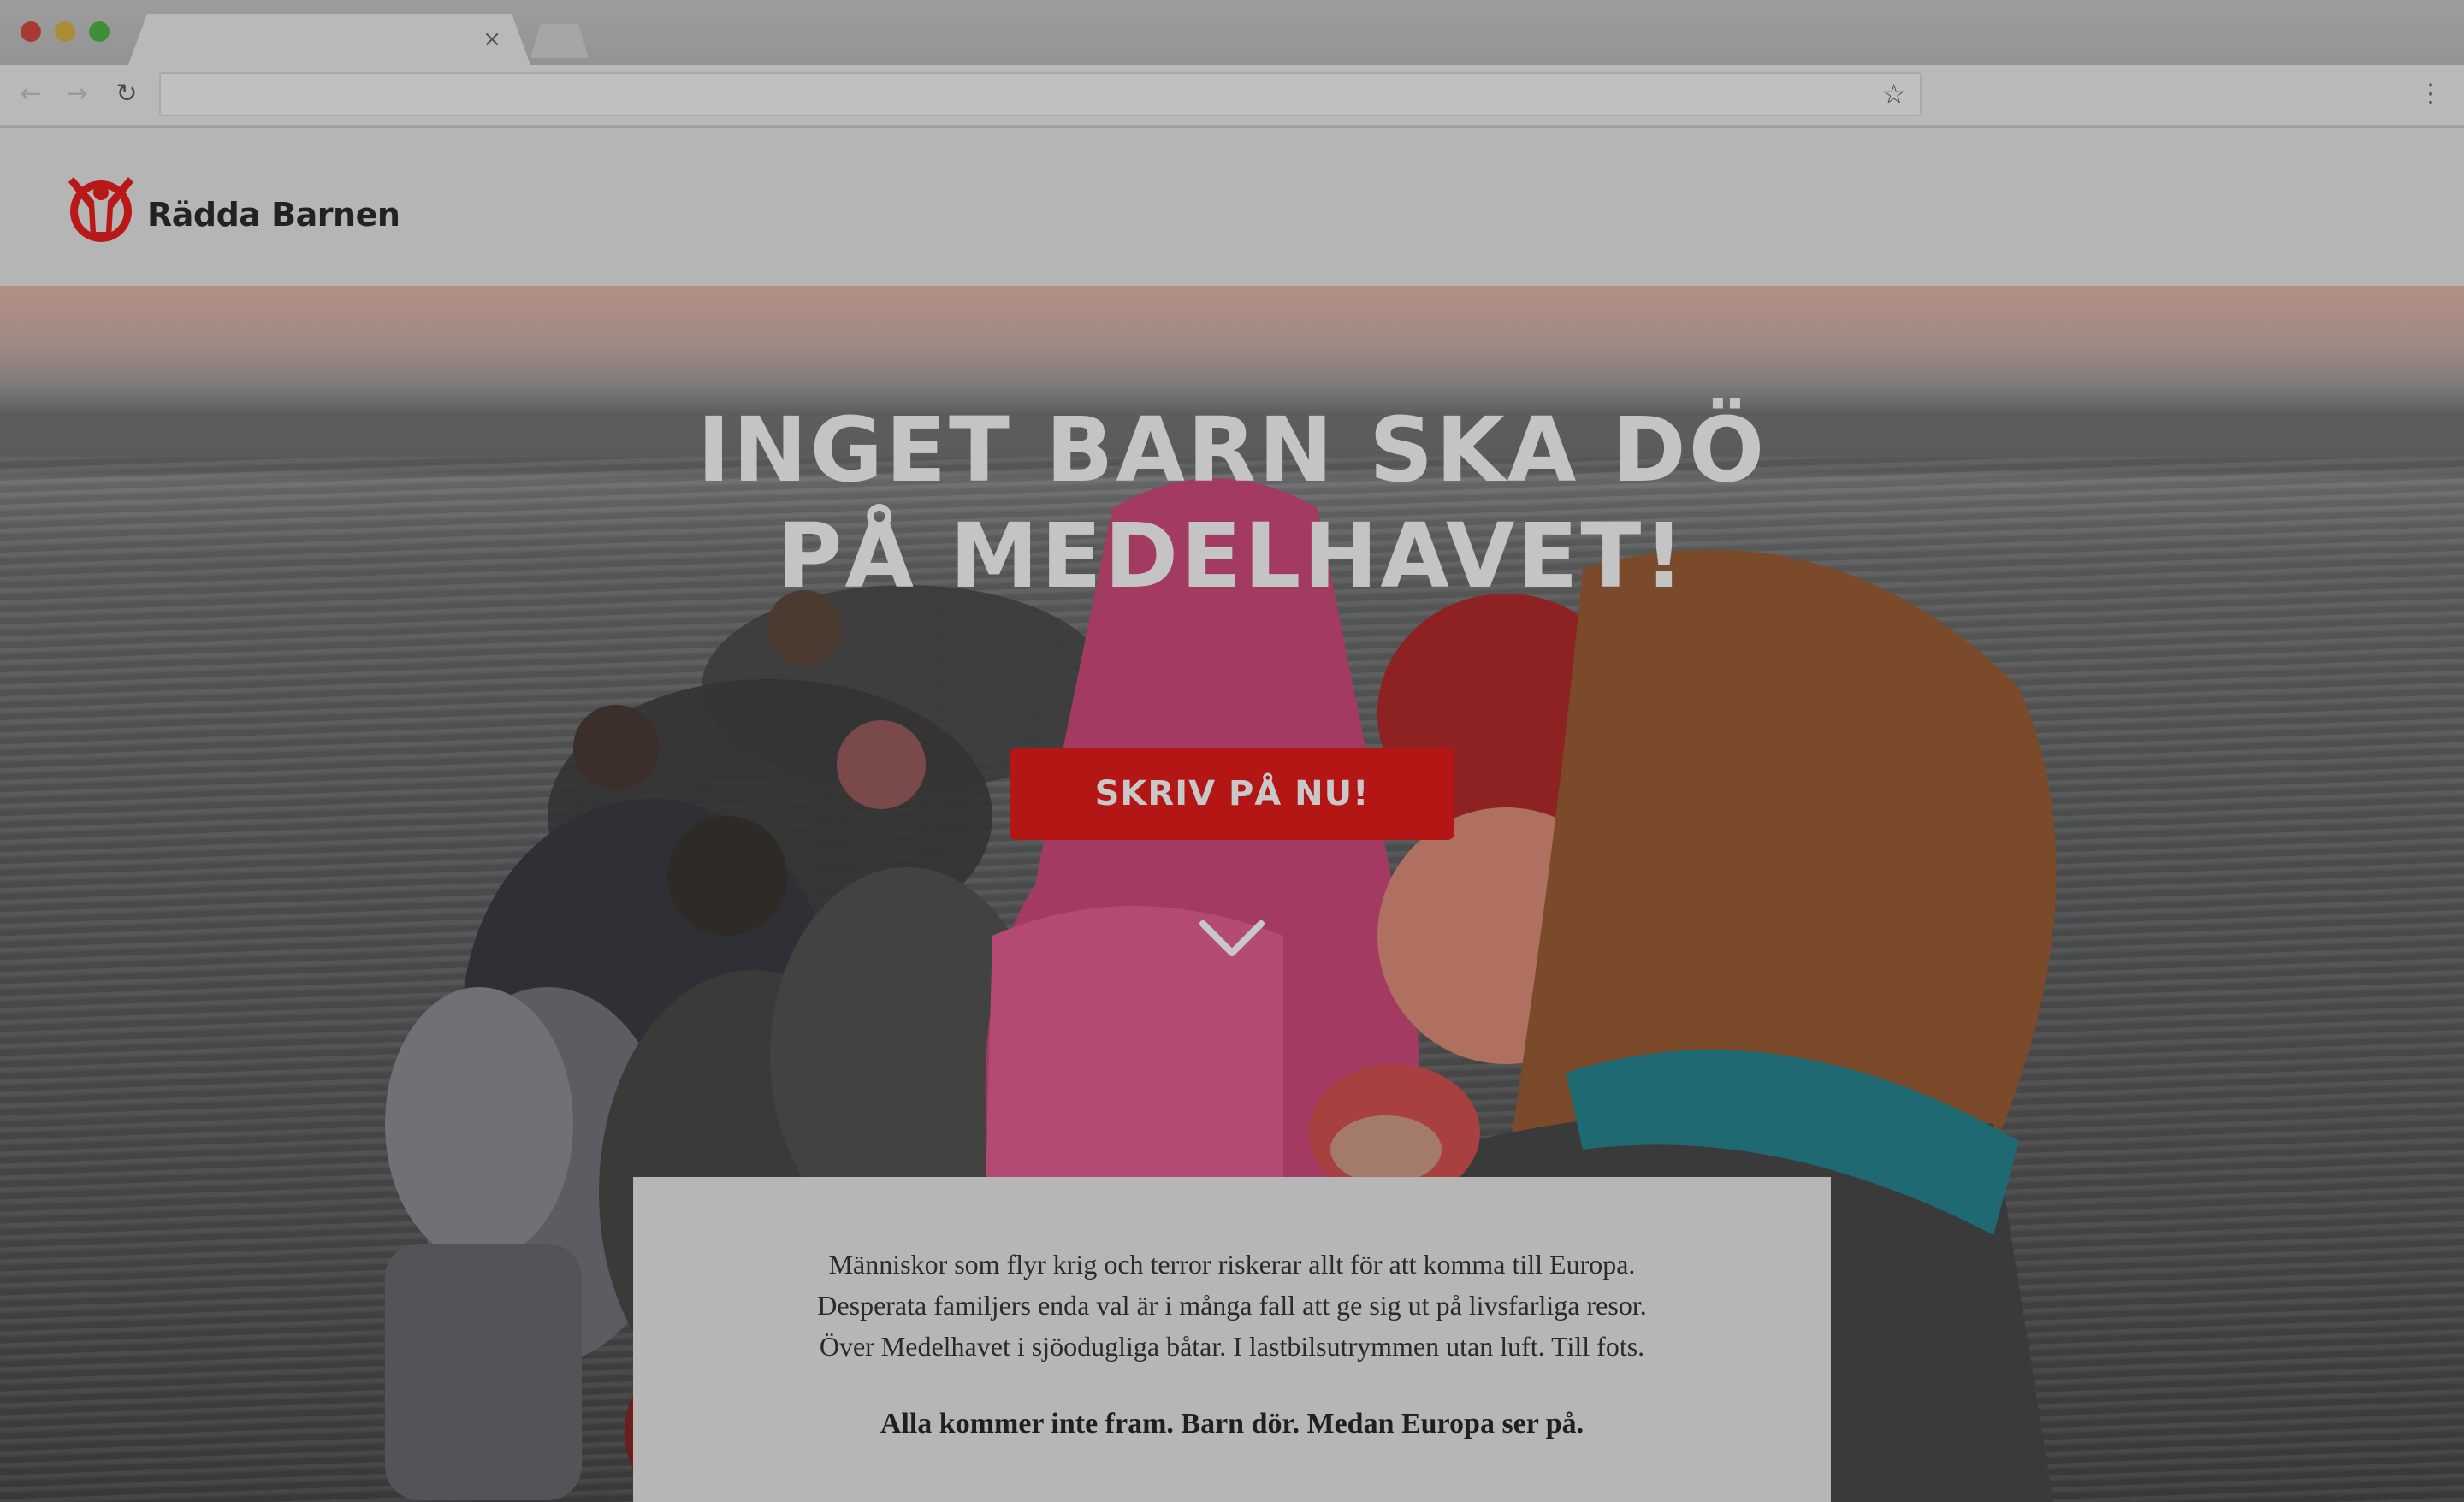 The height and width of the screenshot is (1502, 2464). I want to click on browser-menu-icon: ⋮, so click(2430, 94).